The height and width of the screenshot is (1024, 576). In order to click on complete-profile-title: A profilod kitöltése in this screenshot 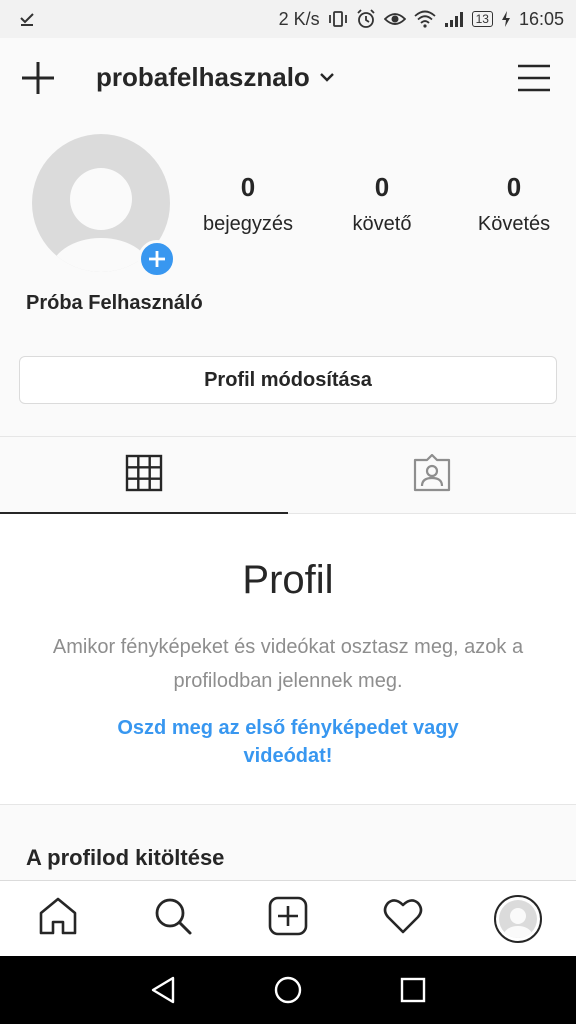, I will do `click(125, 857)`.